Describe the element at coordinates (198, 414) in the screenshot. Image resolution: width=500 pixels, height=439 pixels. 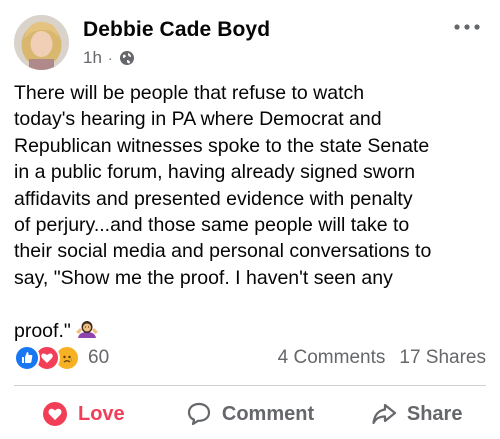
I see `comment-icon` at that location.